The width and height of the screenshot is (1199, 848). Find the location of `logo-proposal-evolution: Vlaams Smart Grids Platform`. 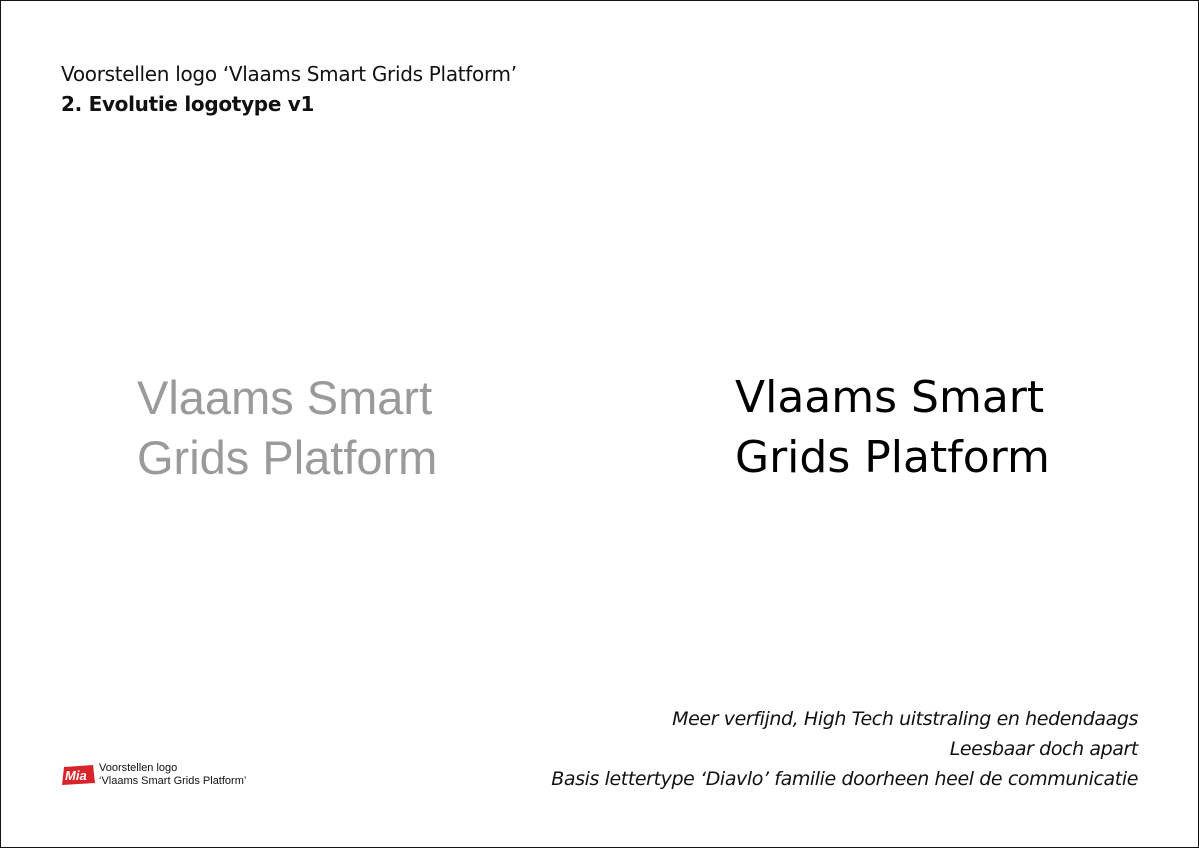

logo-proposal-evolution: Vlaams Smart Grids Platform is located at coordinates (935, 428).